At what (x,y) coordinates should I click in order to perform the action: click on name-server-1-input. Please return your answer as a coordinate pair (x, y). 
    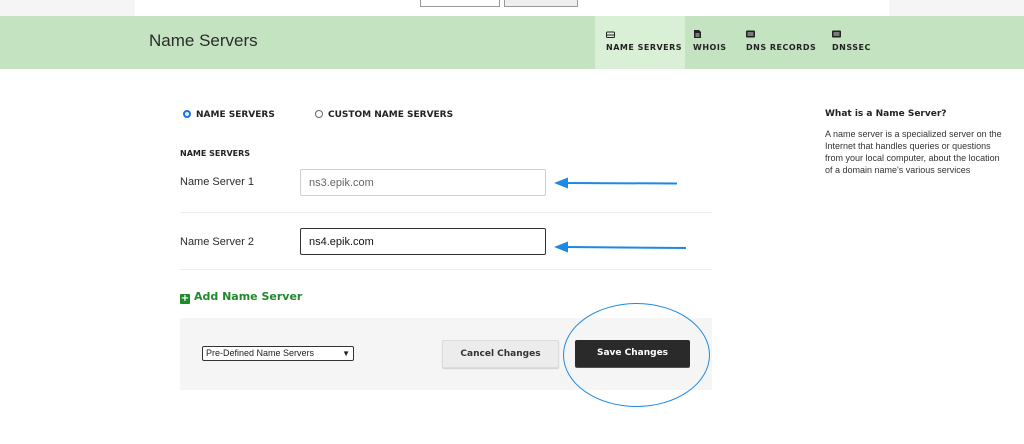
    Looking at the image, I should click on (423, 182).